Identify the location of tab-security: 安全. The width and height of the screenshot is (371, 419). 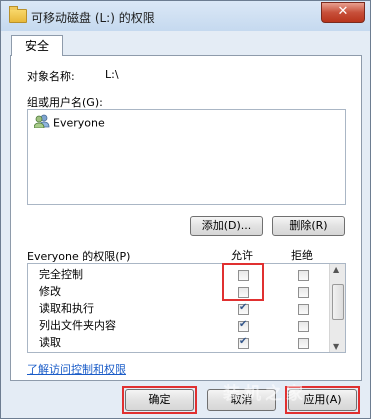
(37, 45).